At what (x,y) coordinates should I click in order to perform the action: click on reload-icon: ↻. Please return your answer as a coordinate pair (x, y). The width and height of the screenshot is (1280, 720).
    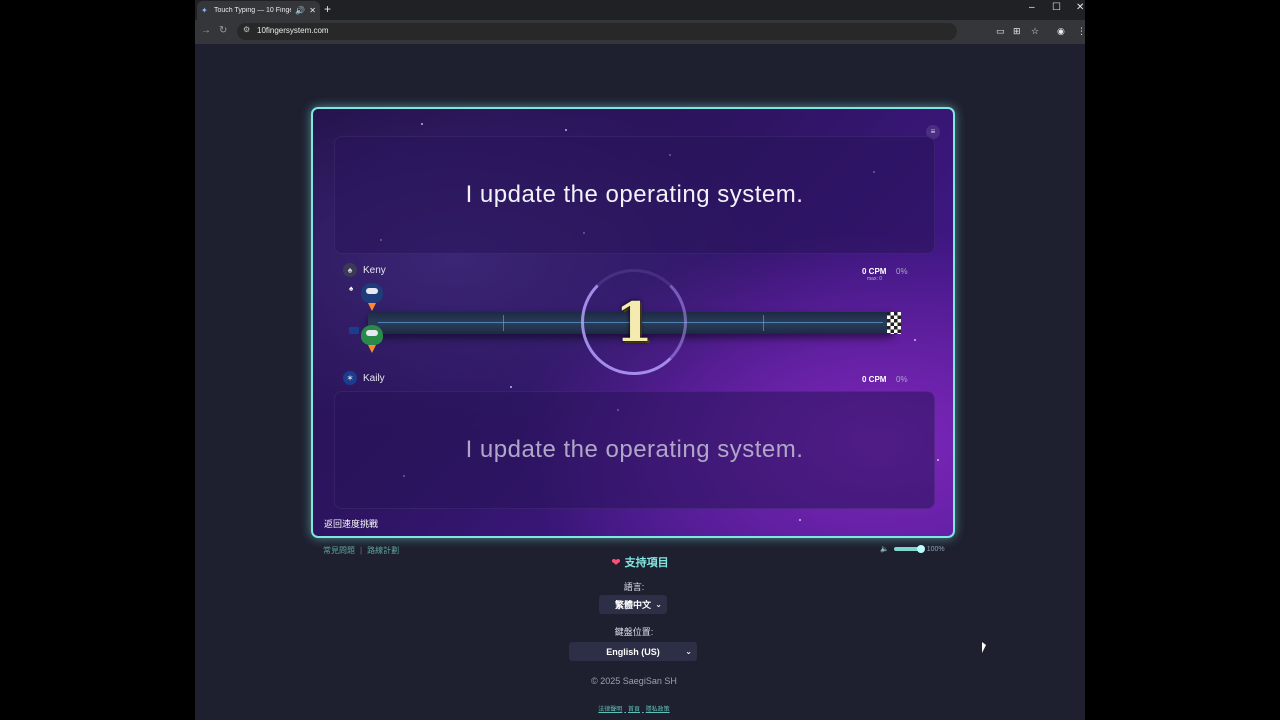
    Looking at the image, I should click on (223, 30).